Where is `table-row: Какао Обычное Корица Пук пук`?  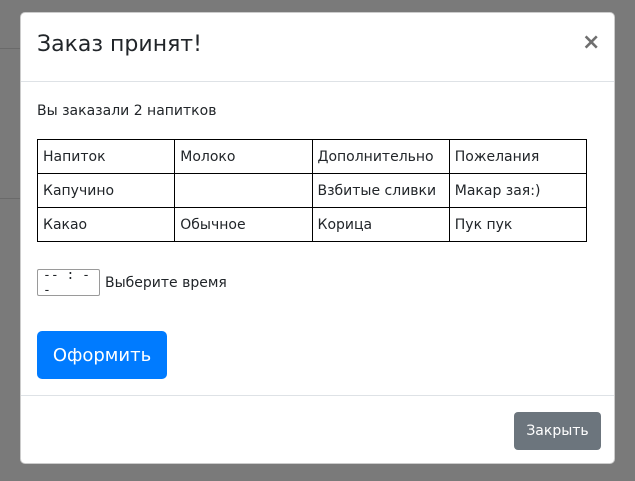
table-row: Какао Обычное Корица Пук пук is located at coordinates (312, 224).